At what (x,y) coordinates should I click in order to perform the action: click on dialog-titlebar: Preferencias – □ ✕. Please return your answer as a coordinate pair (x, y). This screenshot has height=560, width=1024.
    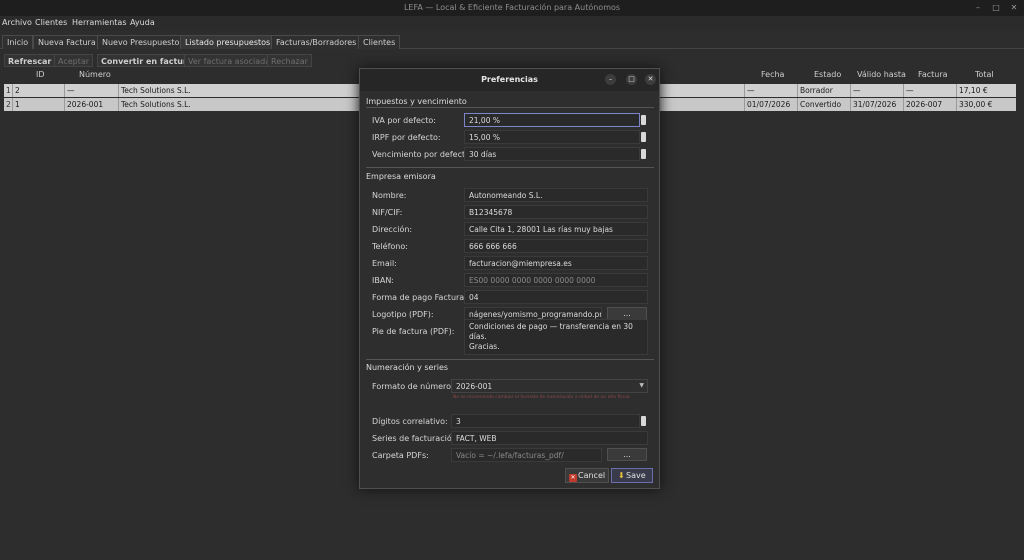
    Looking at the image, I should click on (509, 80).